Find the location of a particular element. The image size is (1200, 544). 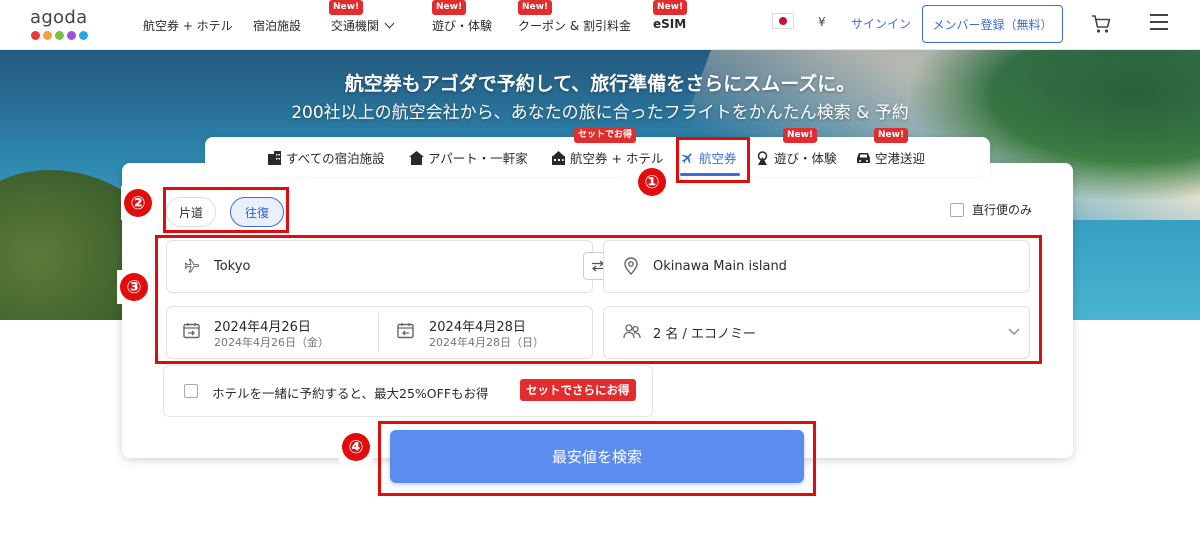

tab-activities: 遊び・体験 is located at coordinates (796, 157).